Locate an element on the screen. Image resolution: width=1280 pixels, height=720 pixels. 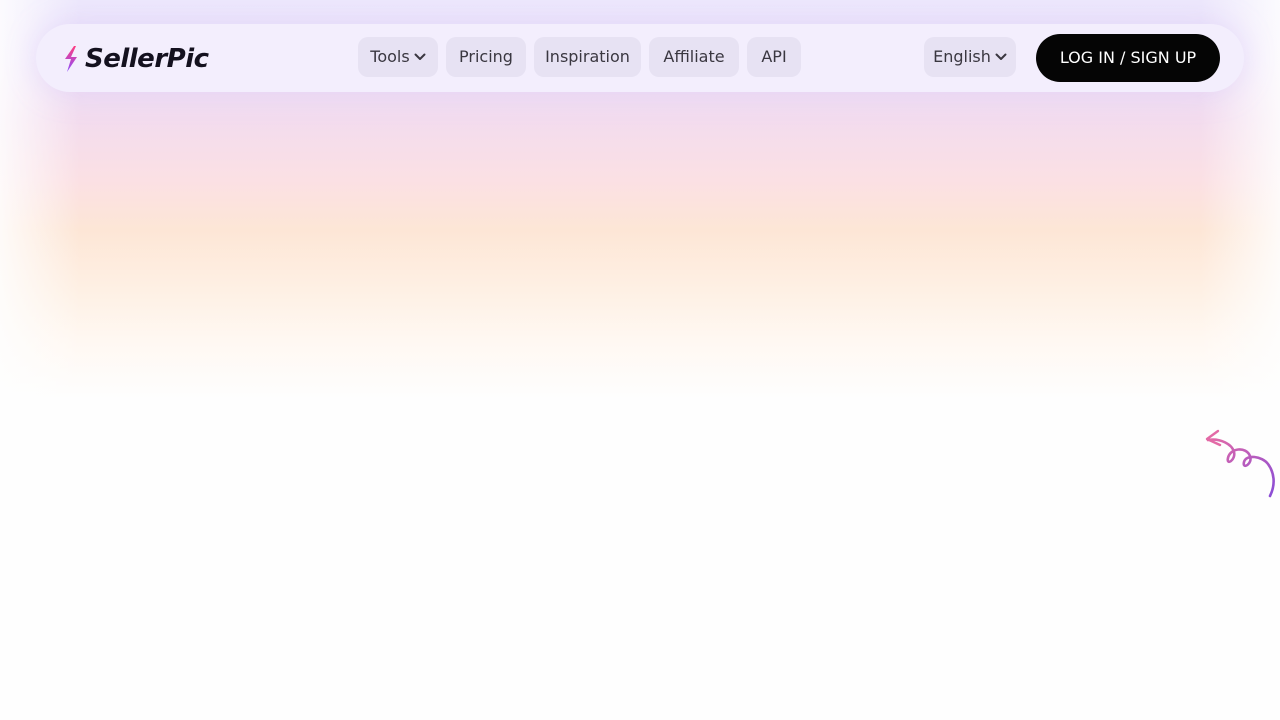
nav-pricing-label: Pricing is located at coordinates (486, 56).